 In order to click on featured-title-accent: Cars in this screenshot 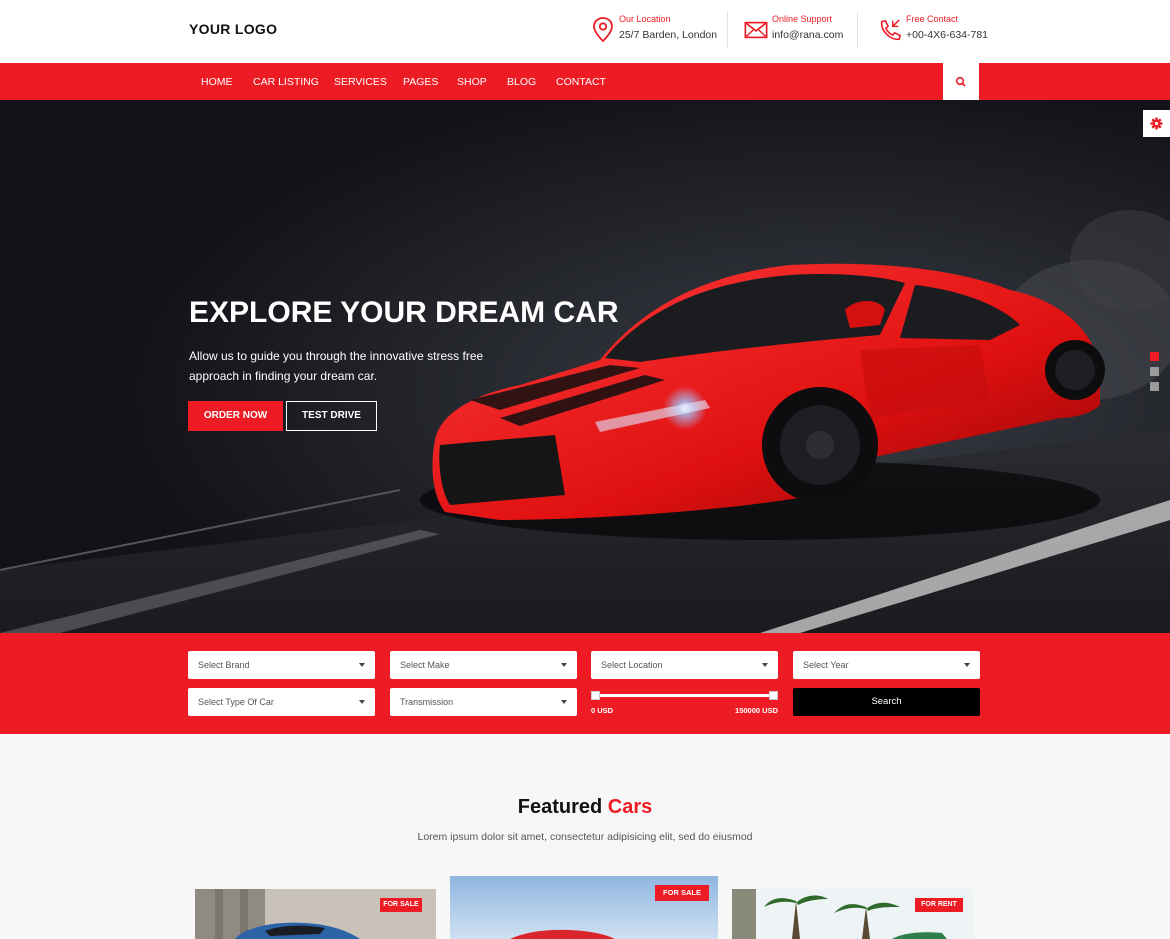, I will do `click(630, 807)`.